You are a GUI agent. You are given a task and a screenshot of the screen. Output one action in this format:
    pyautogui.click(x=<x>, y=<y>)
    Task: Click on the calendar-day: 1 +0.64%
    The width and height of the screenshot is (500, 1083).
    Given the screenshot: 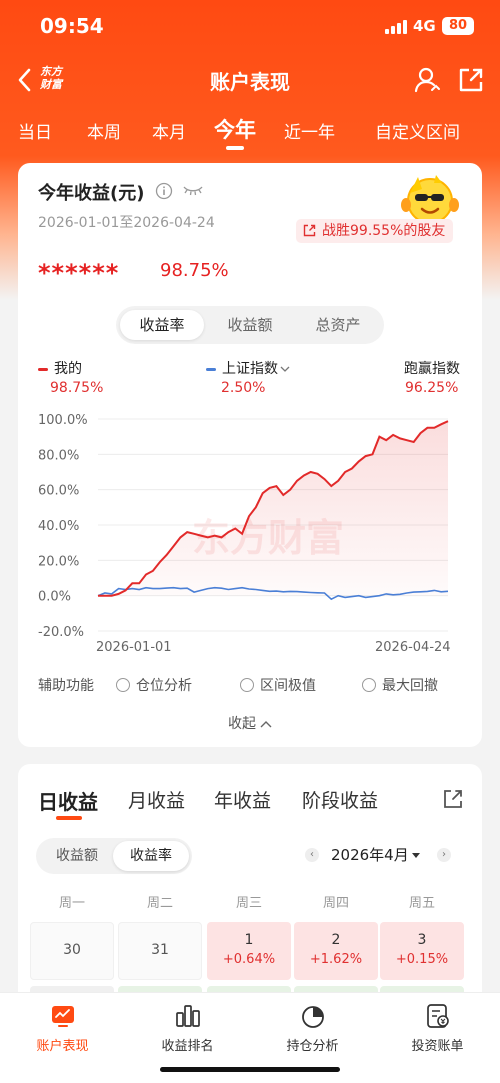 What is the action you would take?
    pyautogui.click(x=249, y=951)
    